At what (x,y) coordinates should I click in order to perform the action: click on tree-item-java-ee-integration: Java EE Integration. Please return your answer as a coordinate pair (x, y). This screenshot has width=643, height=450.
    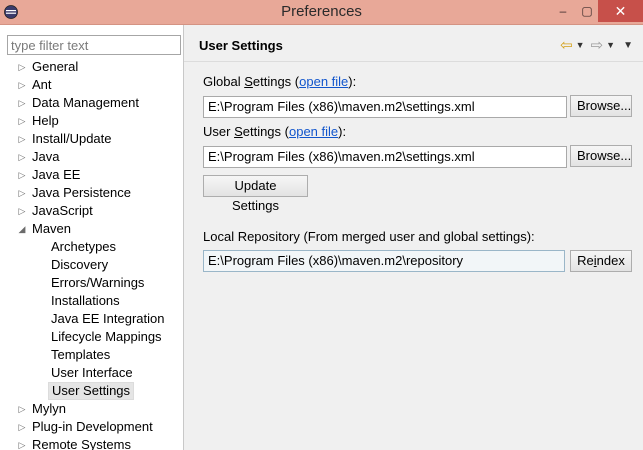
    Looking at the image, I should click on (91, 319).